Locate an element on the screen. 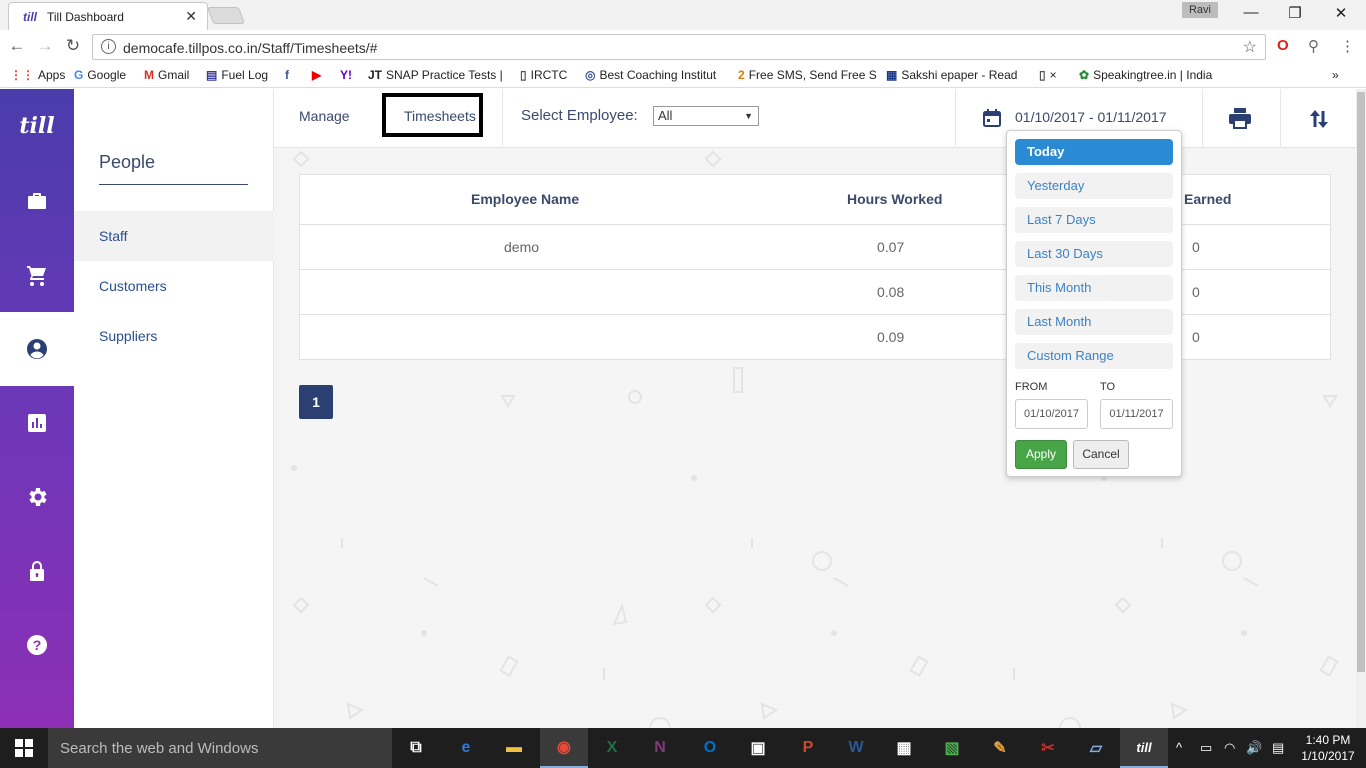 This screenshot has height=768, width=1366. subnav-item-staff: Staff is located at coordinates (174, 236).